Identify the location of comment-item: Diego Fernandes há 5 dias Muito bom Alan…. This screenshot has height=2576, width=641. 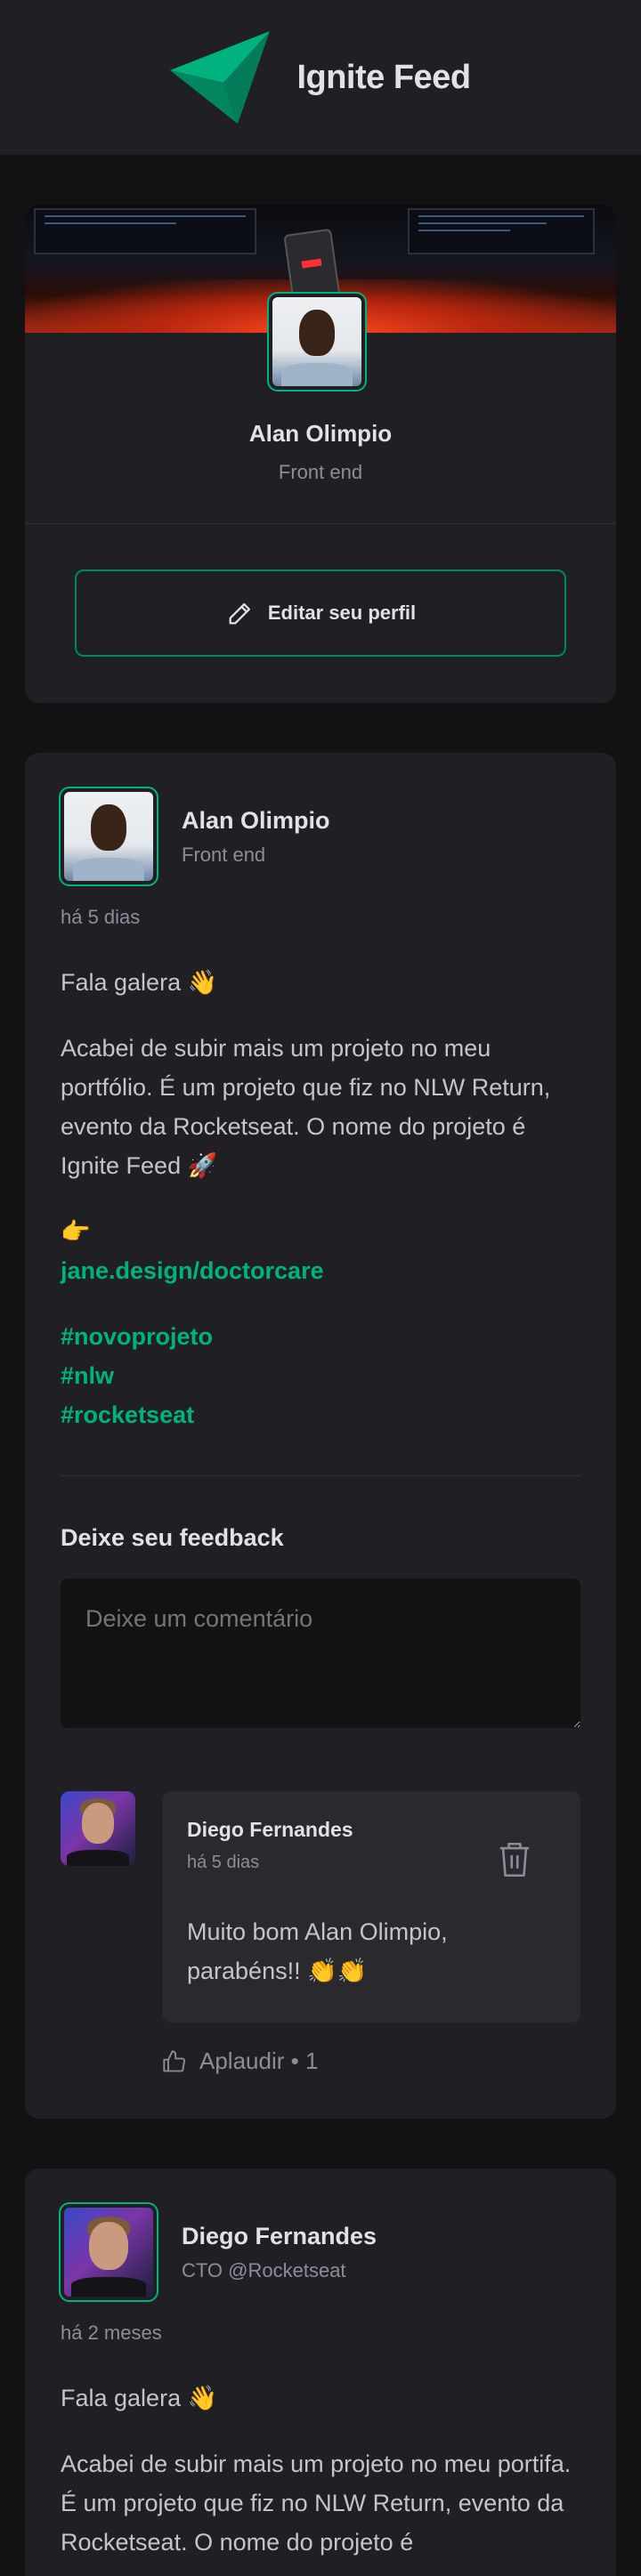
(320, 1933).